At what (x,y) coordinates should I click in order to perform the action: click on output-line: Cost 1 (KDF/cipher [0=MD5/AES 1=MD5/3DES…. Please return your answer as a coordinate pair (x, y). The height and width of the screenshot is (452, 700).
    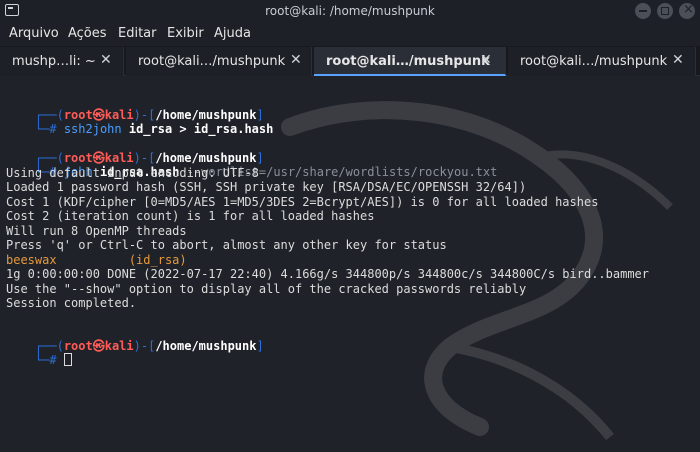
    Looking at the image, I should click on (302, 202).